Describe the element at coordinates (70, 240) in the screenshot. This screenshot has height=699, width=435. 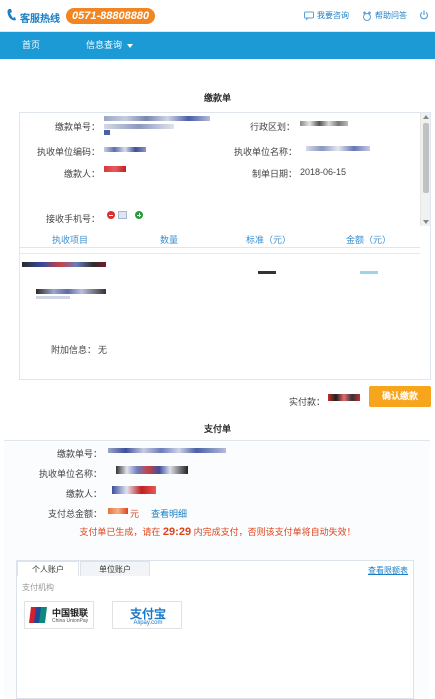
I see `th-item: 执收项目` at that location.